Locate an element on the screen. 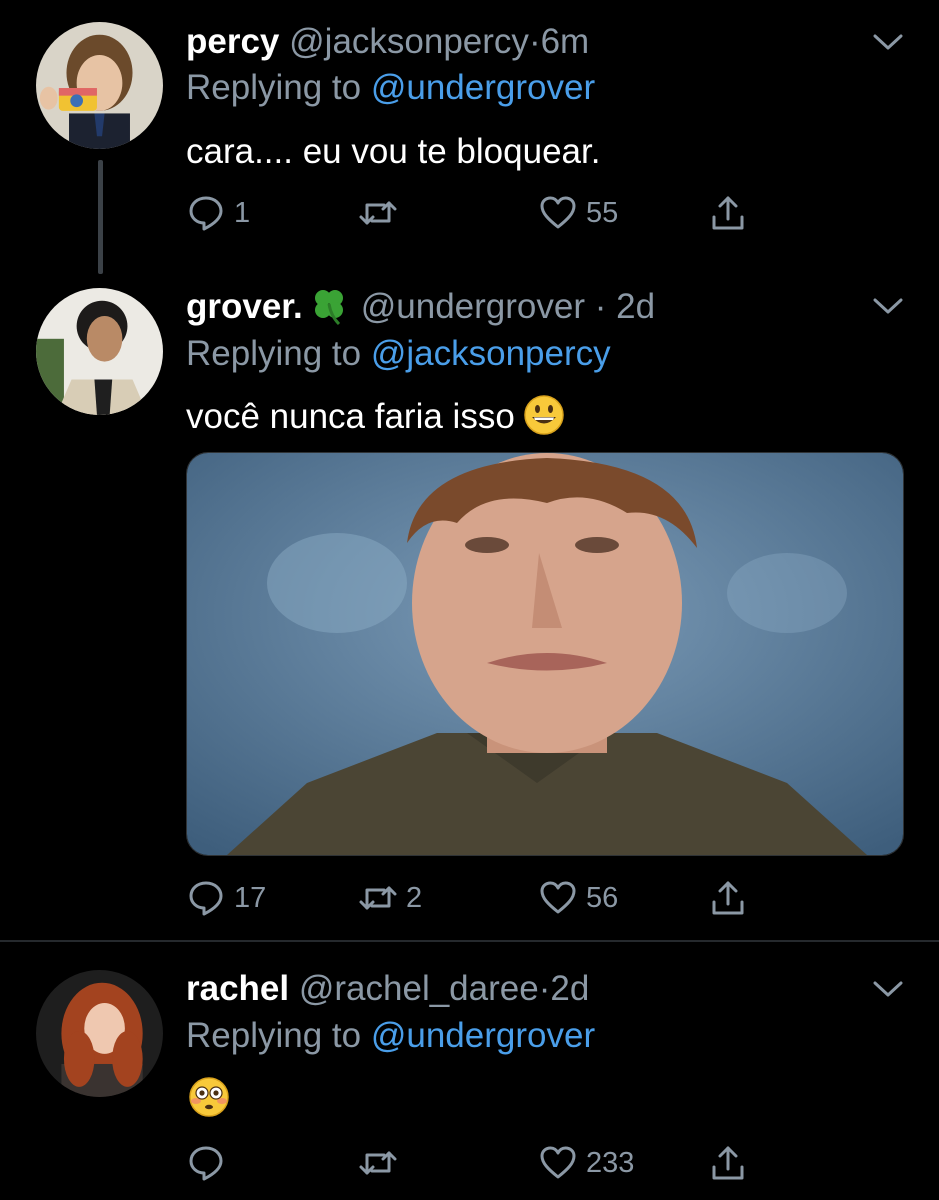 This screenshot has width=939, height=1200. action-bar: 17 2 56 is located at coordinates (476, 898).